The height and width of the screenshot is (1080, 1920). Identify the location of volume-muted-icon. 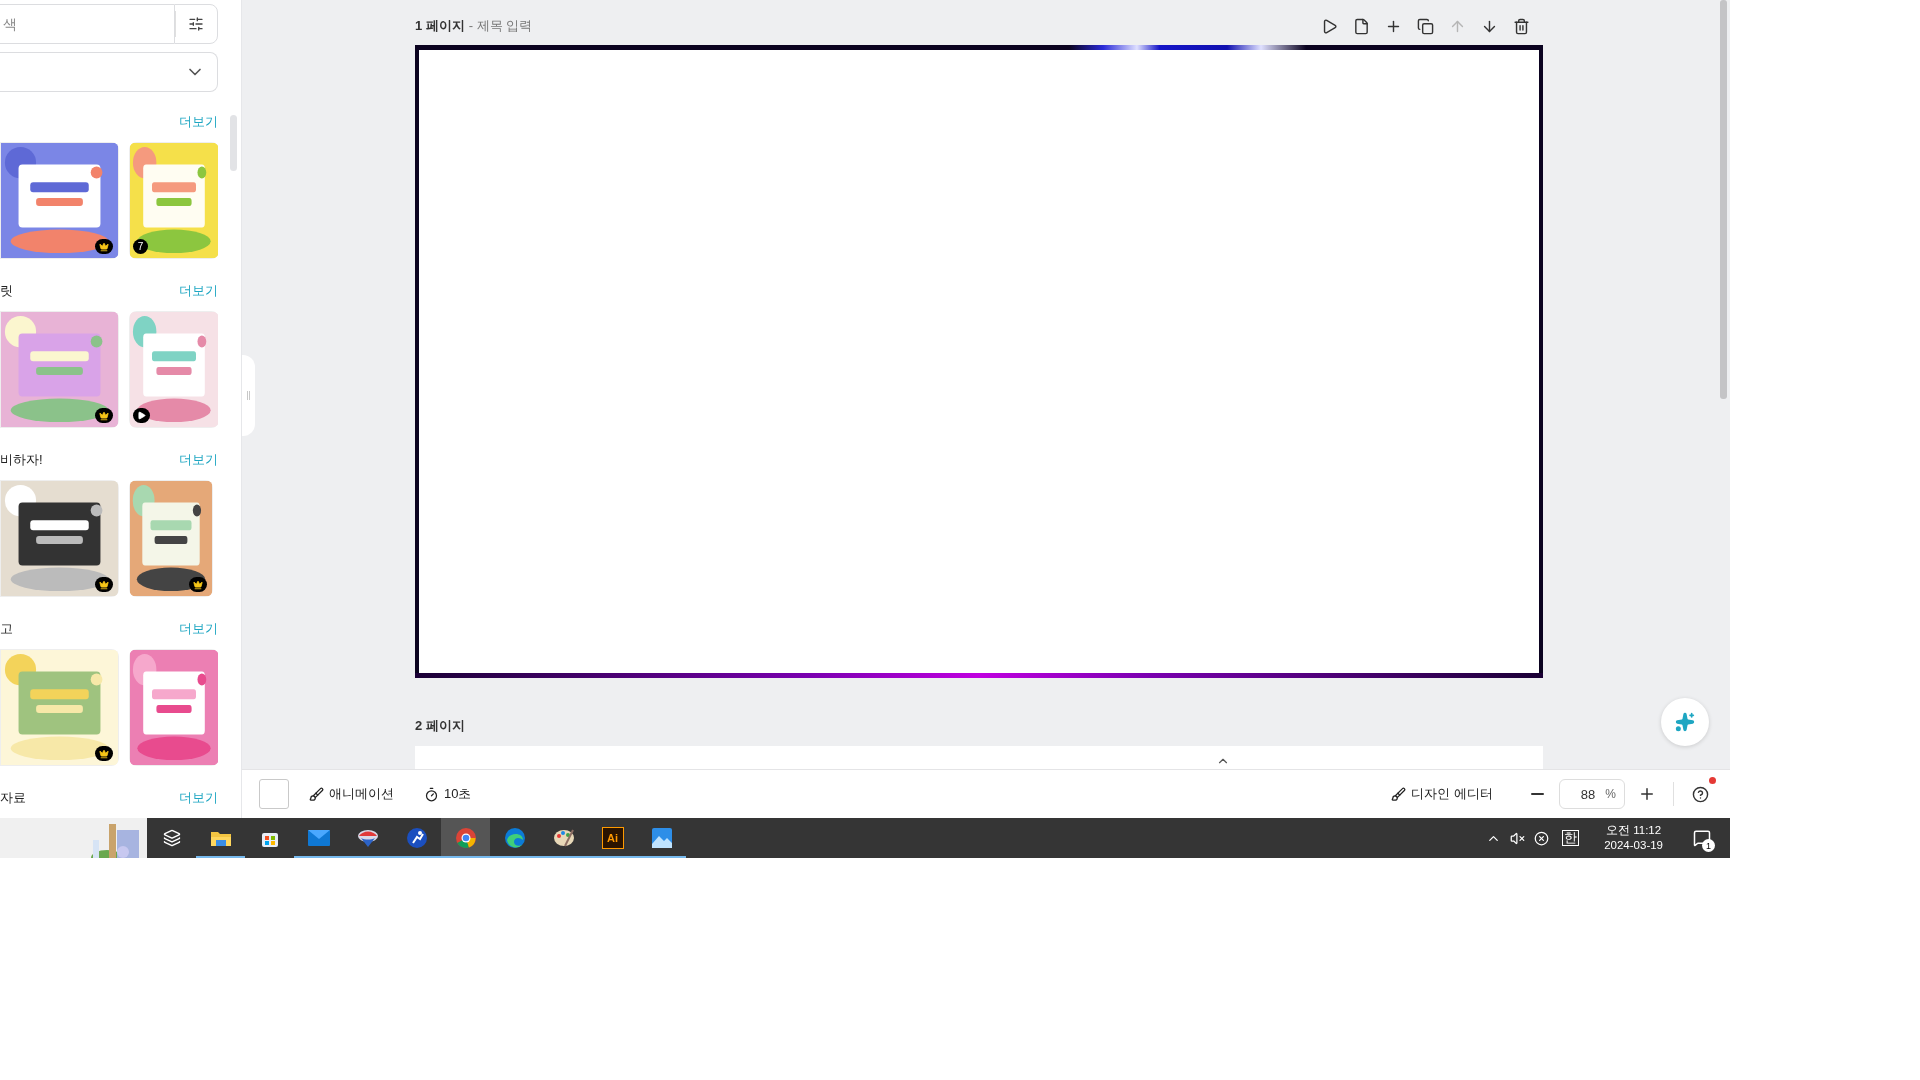
(1518, 838).